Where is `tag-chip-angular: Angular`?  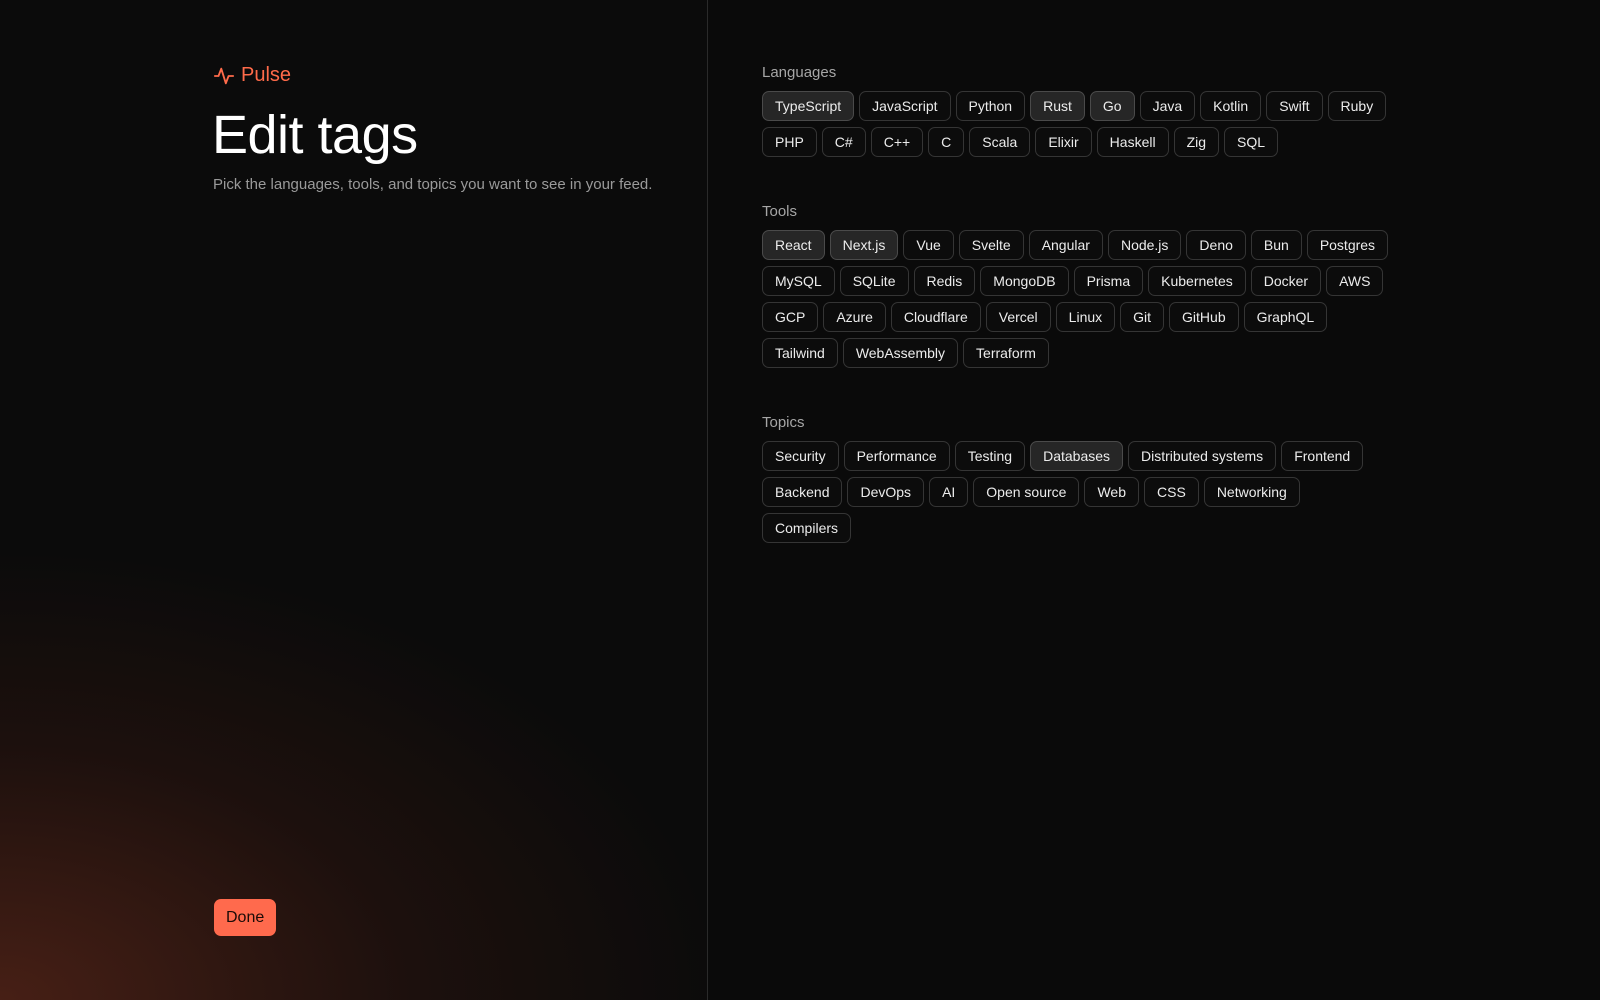 tag-chip-angular: Angular is located at coordinates (1065, 245).